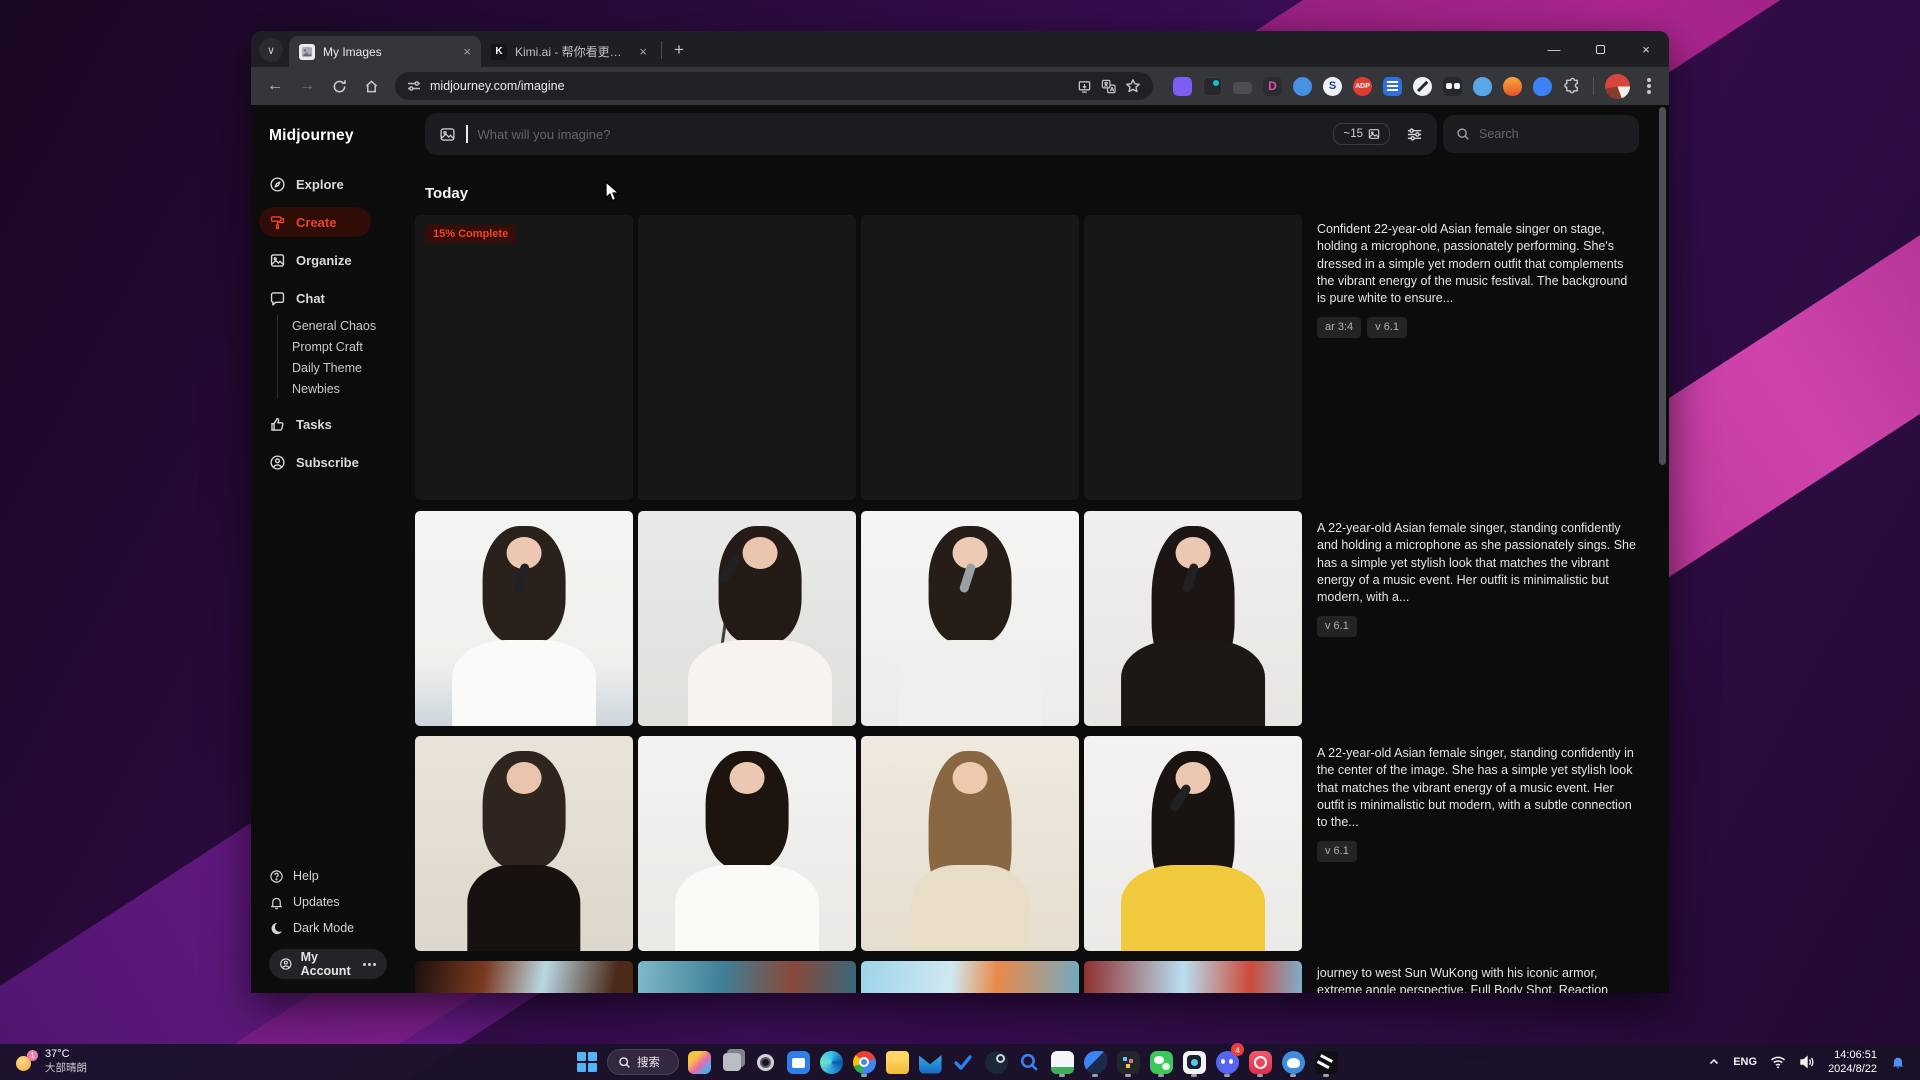 Image resolution: width=1920 pixels, height=1080 pixels. What do you see at coordinates (643, 1062) in the screenshot?
I see `taskbar-search: 搜索` at bounding box center [643, 1062].